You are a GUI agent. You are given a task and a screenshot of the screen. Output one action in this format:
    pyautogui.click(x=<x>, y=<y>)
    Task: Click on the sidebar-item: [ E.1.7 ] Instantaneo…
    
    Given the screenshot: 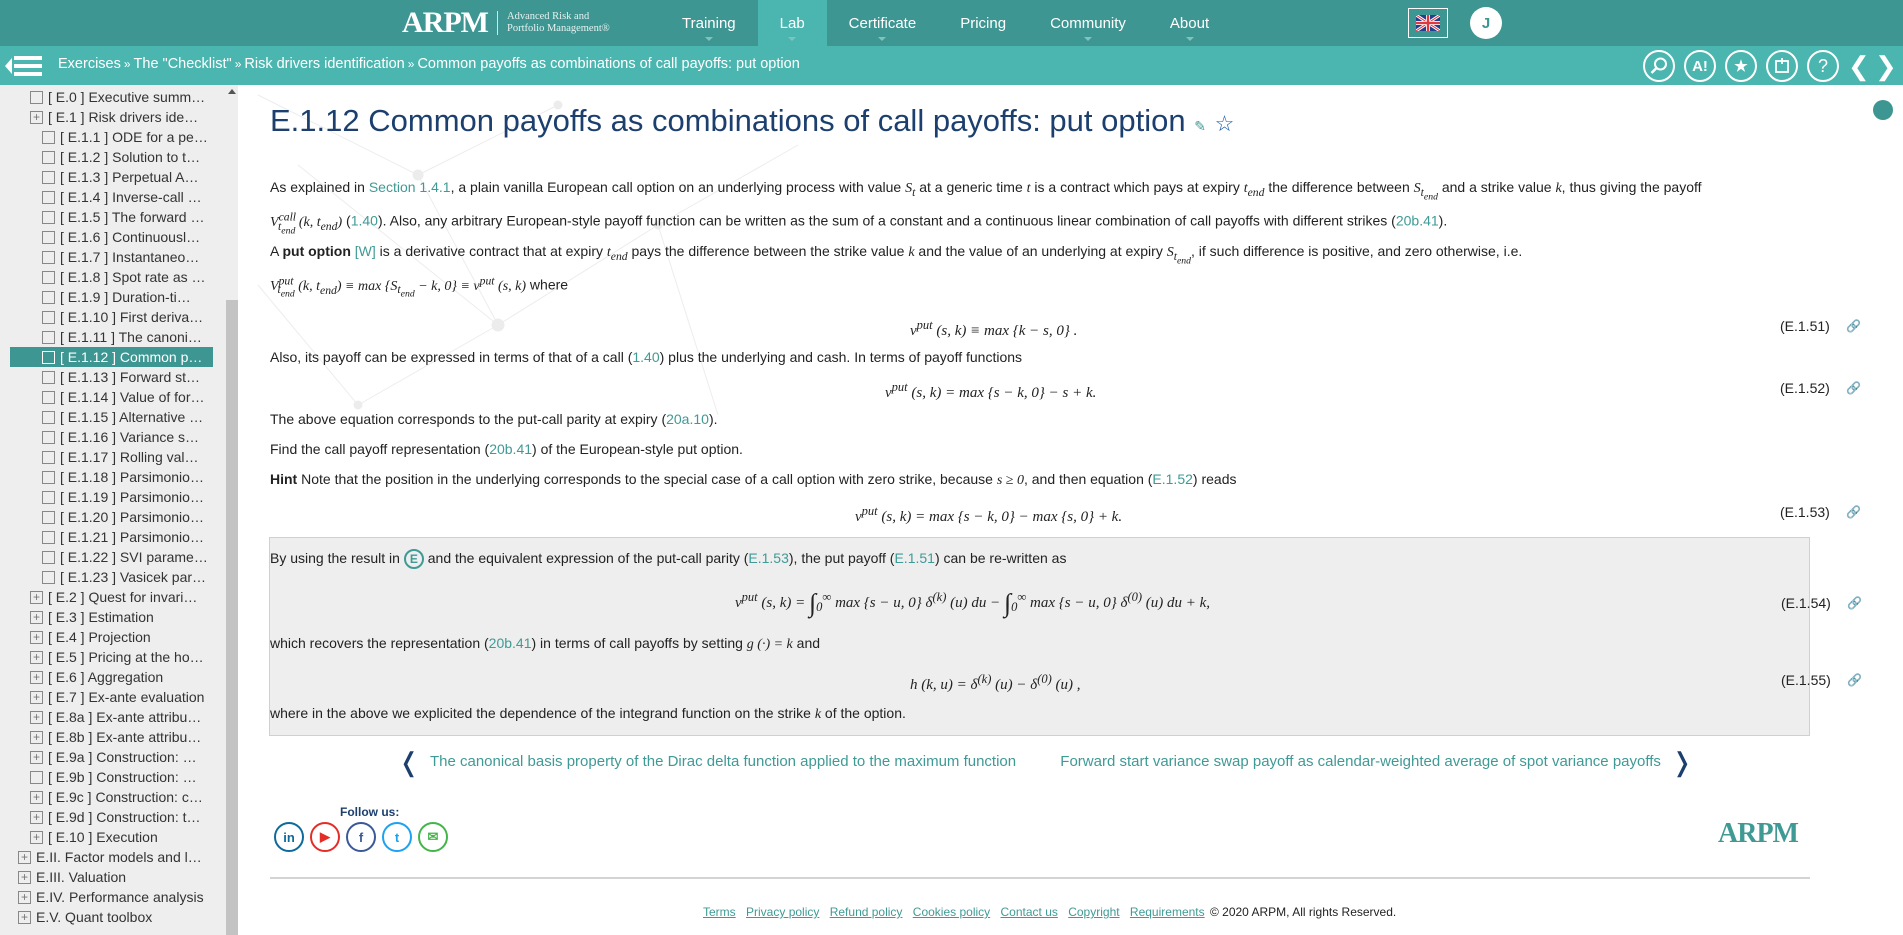 What is the action you would take?
    pyautogui.click(x=112, y=257)
    